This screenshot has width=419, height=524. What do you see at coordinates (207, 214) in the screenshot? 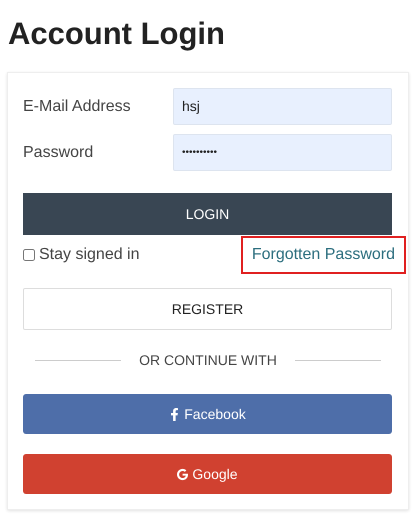
I see `login-button: LOGIN` at bounding box center [207, 214].